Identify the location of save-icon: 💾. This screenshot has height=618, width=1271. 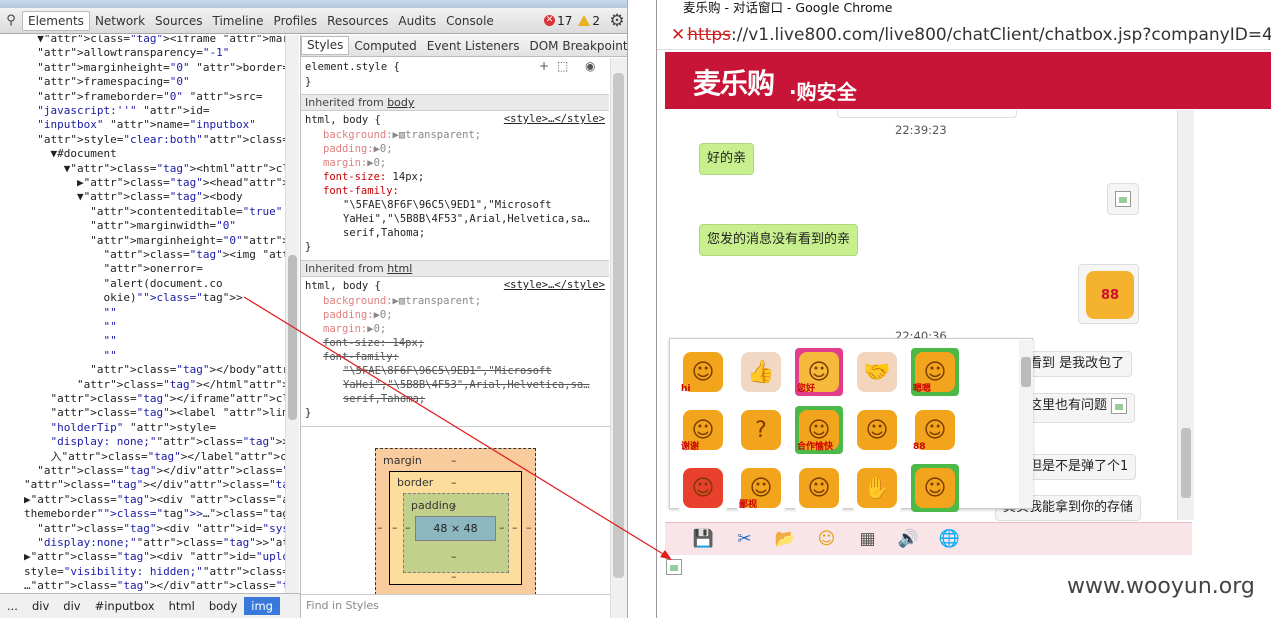
(703, 539).